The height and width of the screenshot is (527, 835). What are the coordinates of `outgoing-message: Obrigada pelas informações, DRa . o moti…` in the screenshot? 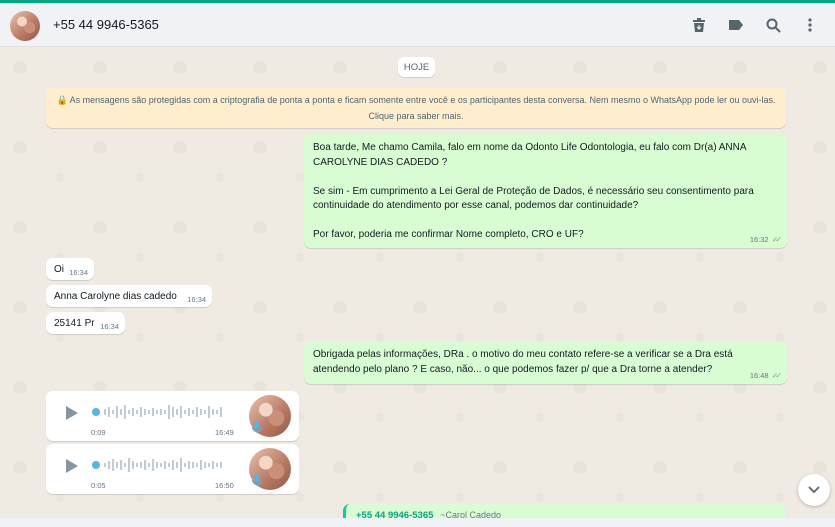 It's located at (545, 363).